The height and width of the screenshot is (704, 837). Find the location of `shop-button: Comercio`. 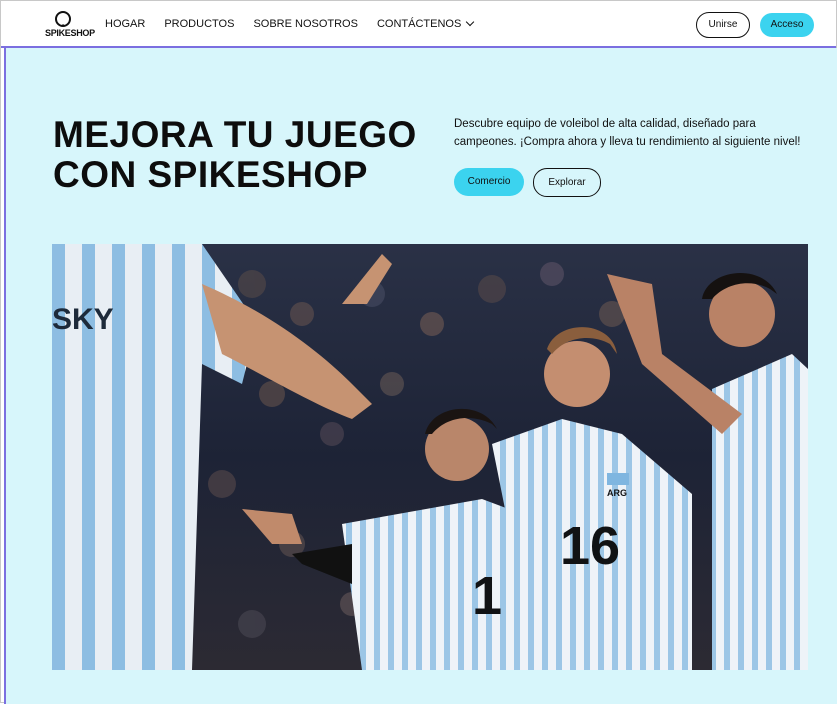

shop-button: Comercio is located at coordinates (489, 182).